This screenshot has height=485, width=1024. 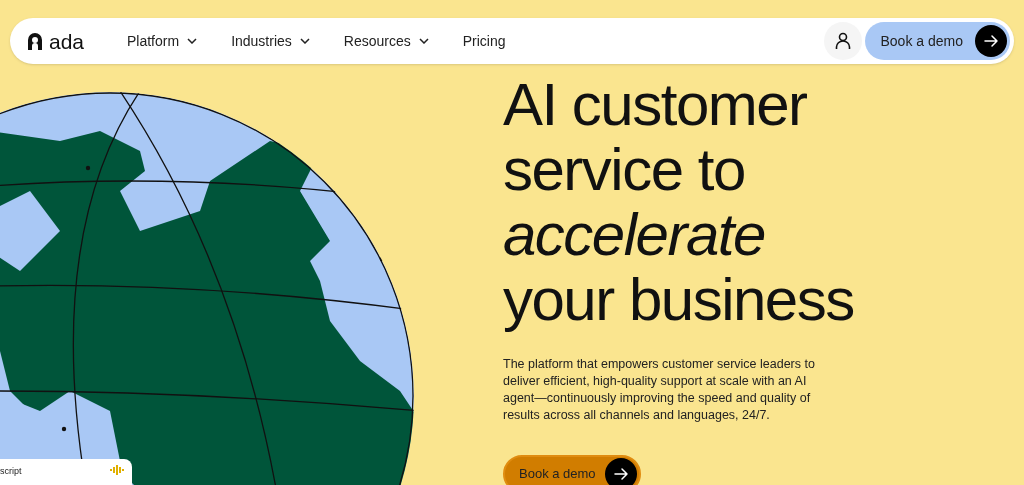 I want to click on nav-link: Industries, so click(x=270, y=41).